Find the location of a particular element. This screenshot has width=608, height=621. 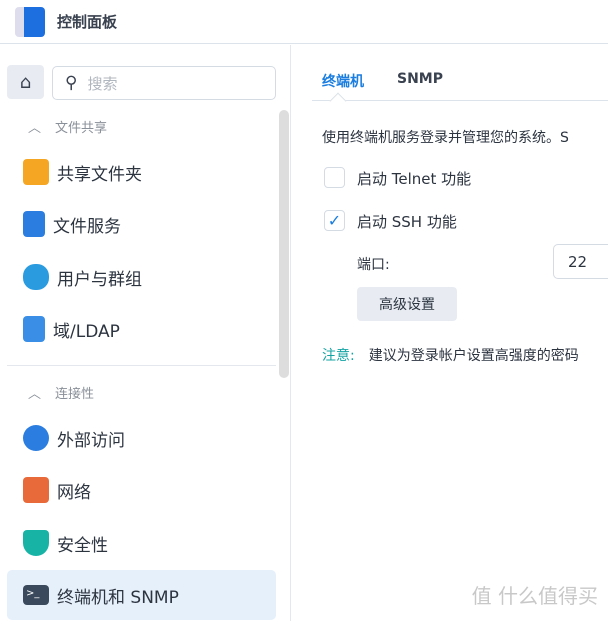

sidebar-item-network: 网络 is located at coordinates (141, 490).